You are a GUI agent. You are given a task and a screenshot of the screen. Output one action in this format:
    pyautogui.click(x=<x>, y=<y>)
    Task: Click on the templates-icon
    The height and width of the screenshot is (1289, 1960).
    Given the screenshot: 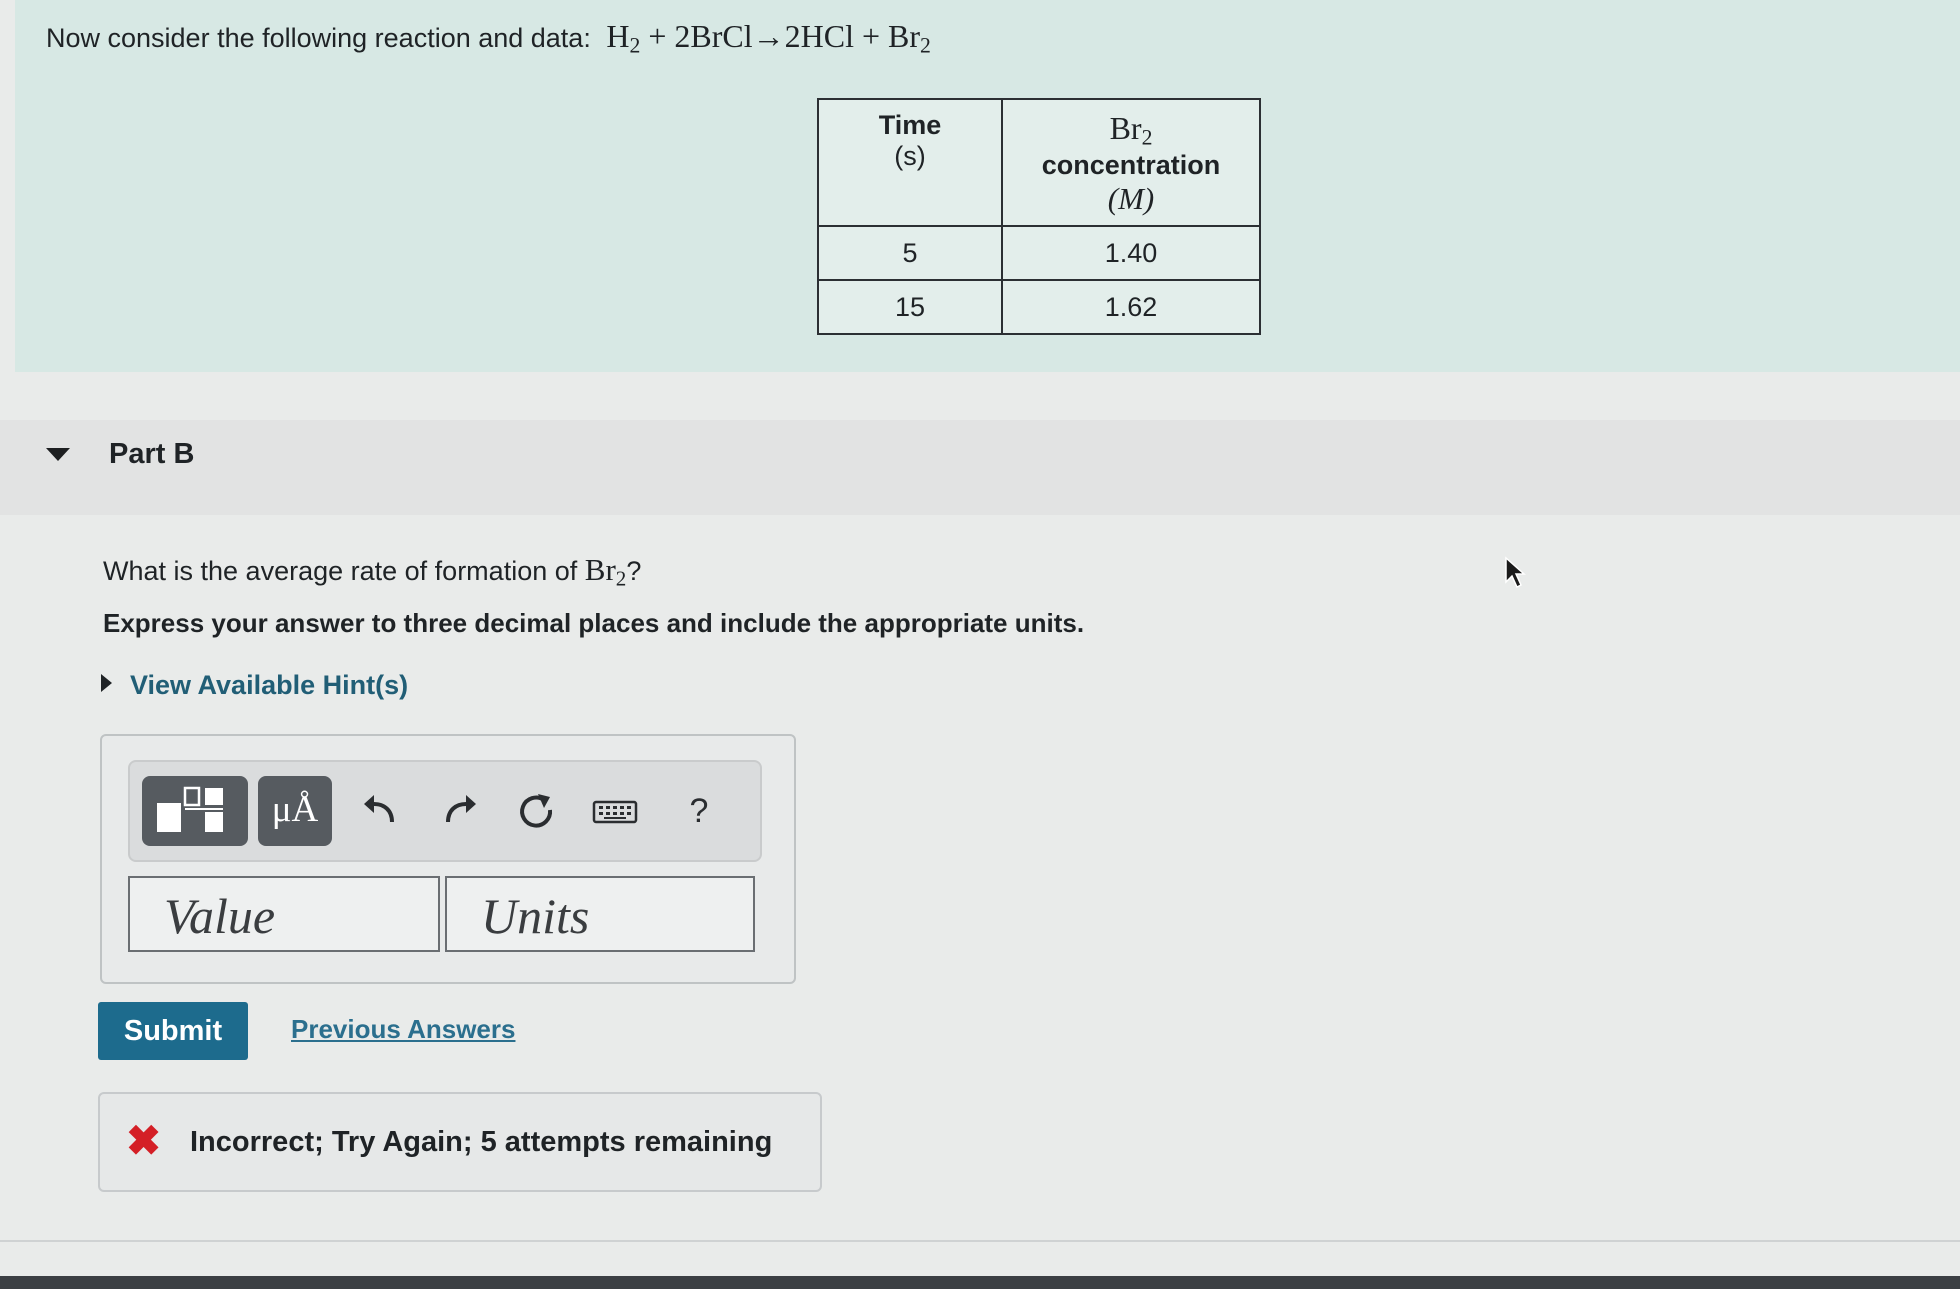 What is the action you would take?
    pyautogui.click(x=190, y=809)
    